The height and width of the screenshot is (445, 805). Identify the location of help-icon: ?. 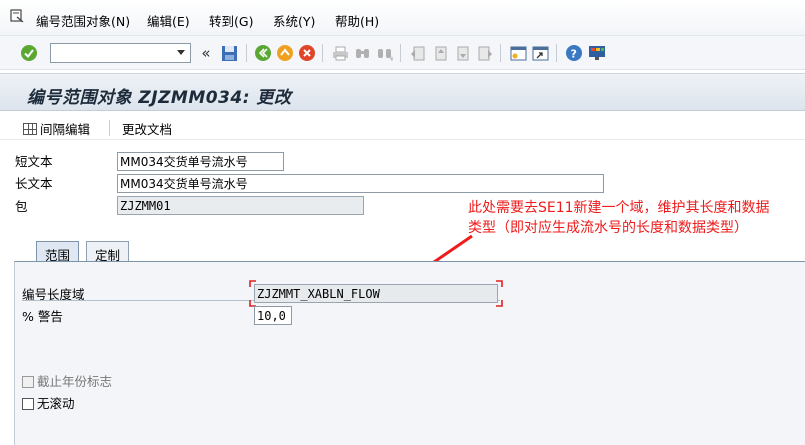
(574, 53).